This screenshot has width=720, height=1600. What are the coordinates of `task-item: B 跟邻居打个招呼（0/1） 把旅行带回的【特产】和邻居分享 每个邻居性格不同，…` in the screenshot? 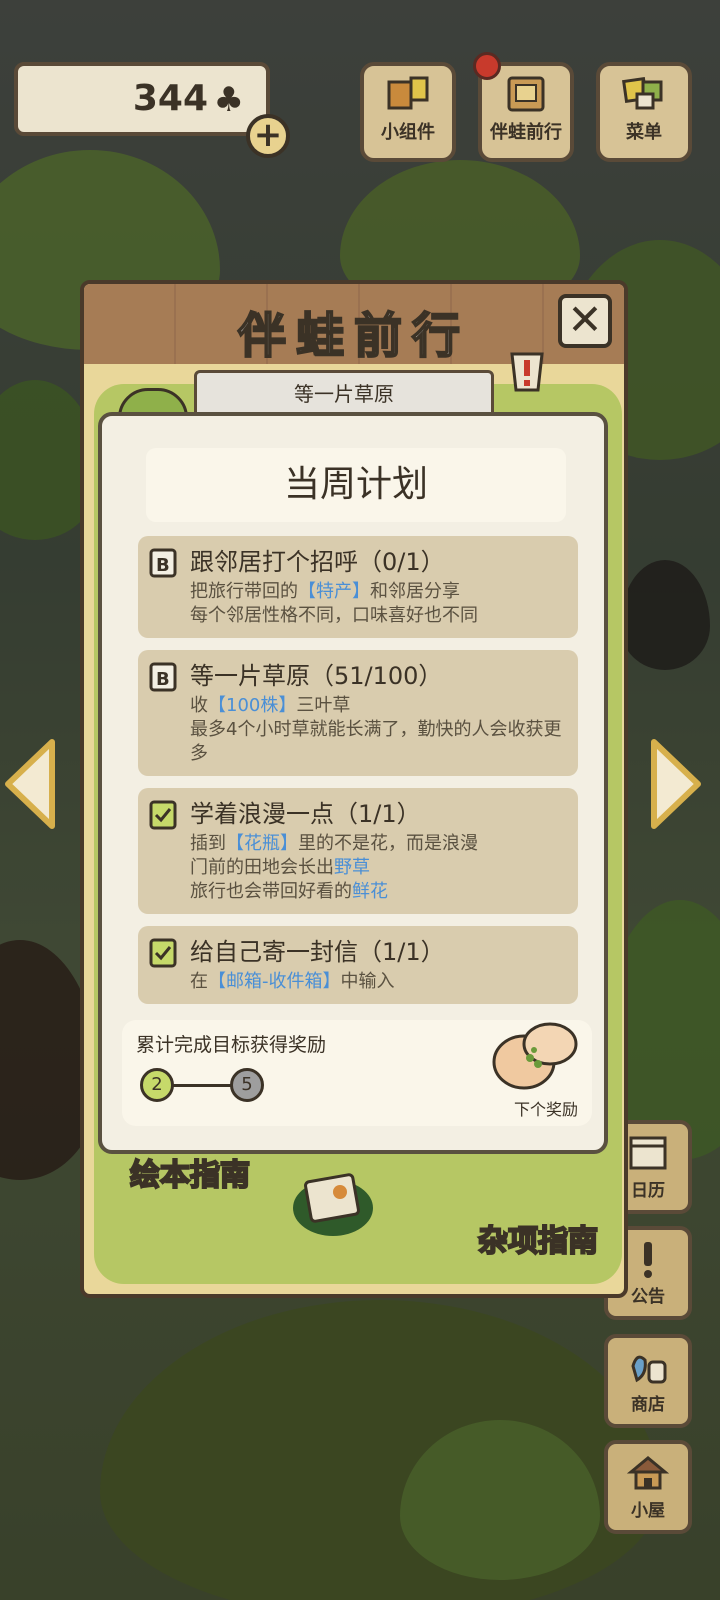 It's located at (358, 587).